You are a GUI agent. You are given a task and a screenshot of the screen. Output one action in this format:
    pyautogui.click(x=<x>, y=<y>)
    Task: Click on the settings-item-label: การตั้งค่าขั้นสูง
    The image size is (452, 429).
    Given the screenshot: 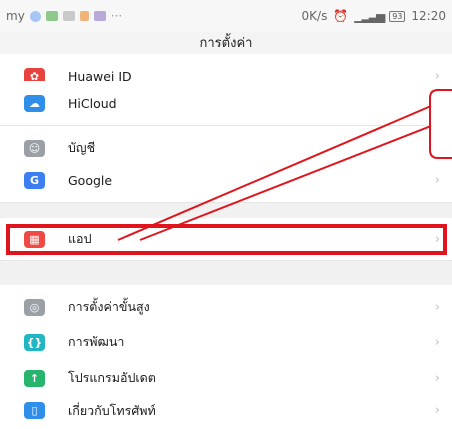 What is the action you would take?
    pyautogui.click(x=109, y=306)
    